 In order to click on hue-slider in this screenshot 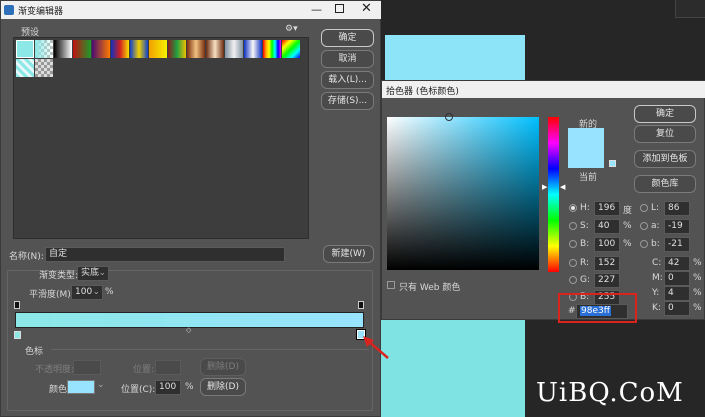, I will do `click(553, 194)`.